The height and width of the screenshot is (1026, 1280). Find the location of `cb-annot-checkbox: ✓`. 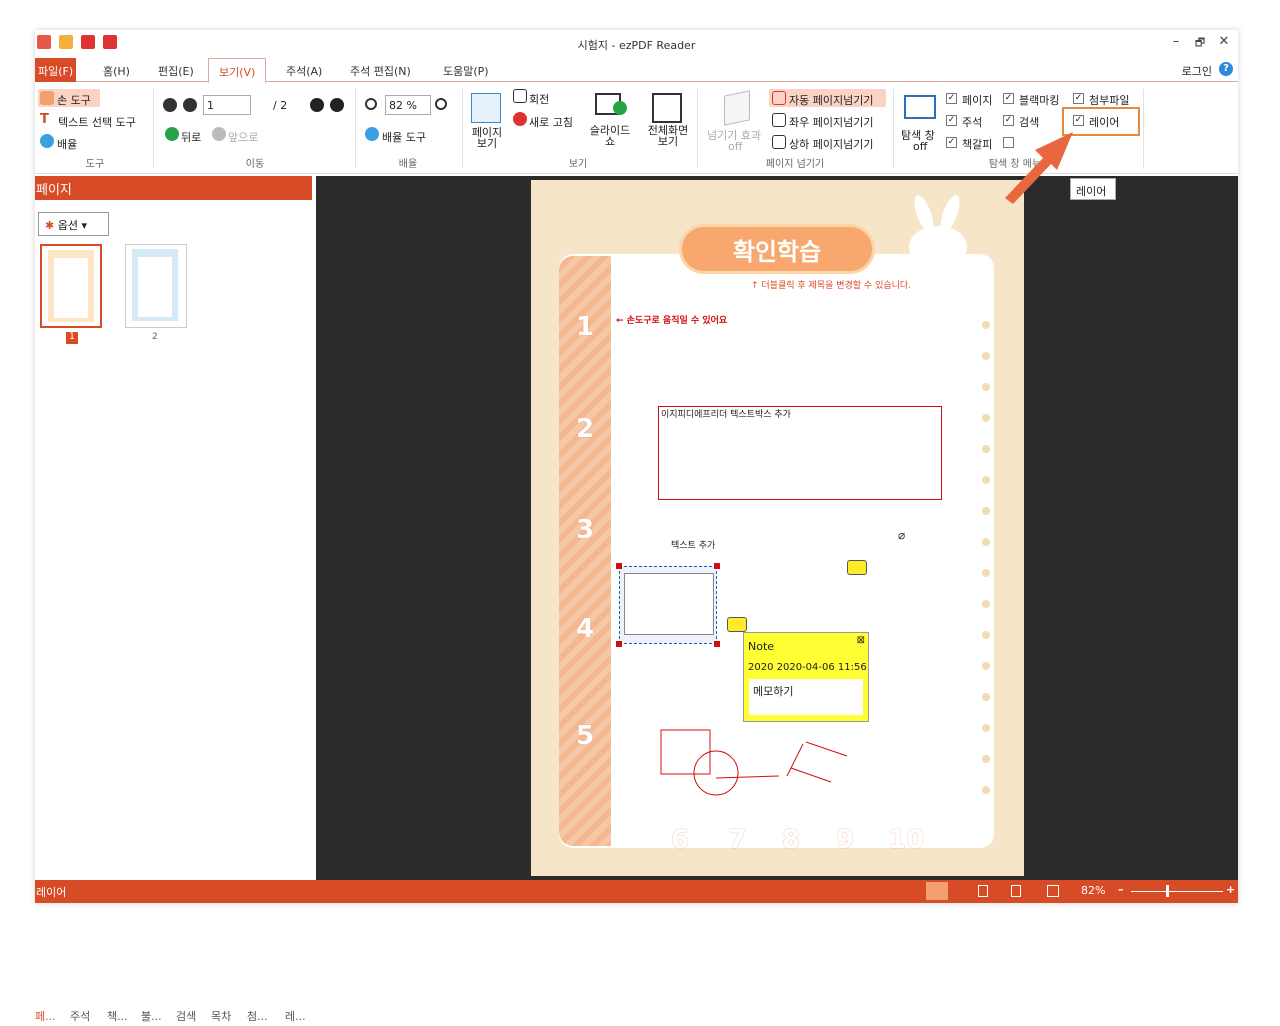

cb-annot-checkbox: ✓ is located at coordinates (951, 120).